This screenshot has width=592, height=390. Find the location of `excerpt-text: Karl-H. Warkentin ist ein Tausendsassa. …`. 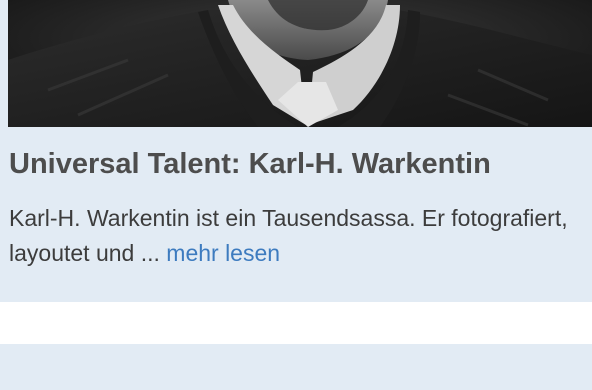

excerpt-text: Karl-H. Warkentin ist ein Tausendsassa. … is located at coordinates (288, 235).